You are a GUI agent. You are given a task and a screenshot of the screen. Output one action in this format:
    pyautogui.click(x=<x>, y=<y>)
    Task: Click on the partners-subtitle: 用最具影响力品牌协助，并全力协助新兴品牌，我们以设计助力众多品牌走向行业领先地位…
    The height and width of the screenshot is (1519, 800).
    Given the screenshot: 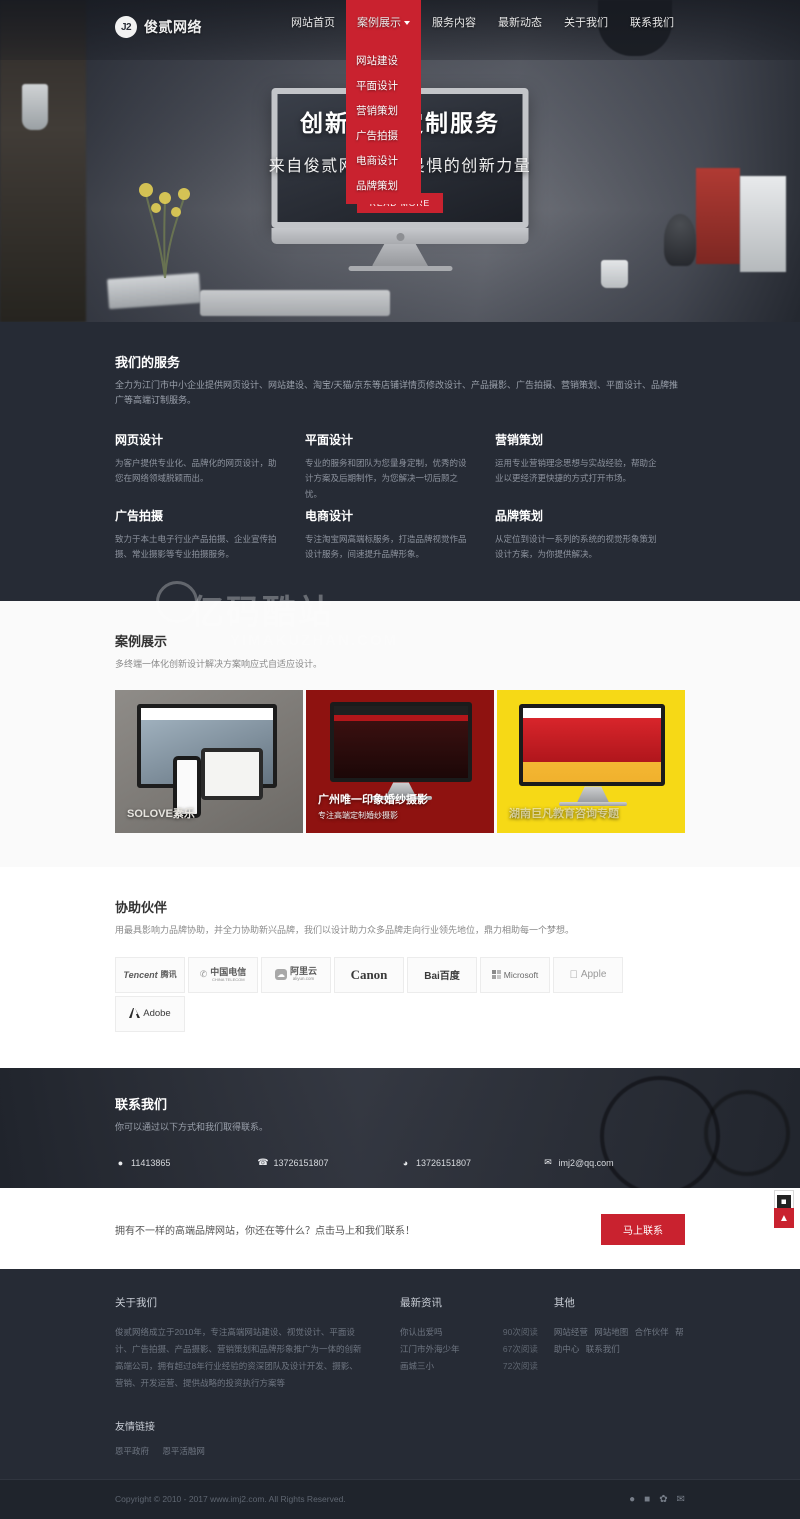 What is the action you would take?
    pyautogui.click(x=345, y=930)
    